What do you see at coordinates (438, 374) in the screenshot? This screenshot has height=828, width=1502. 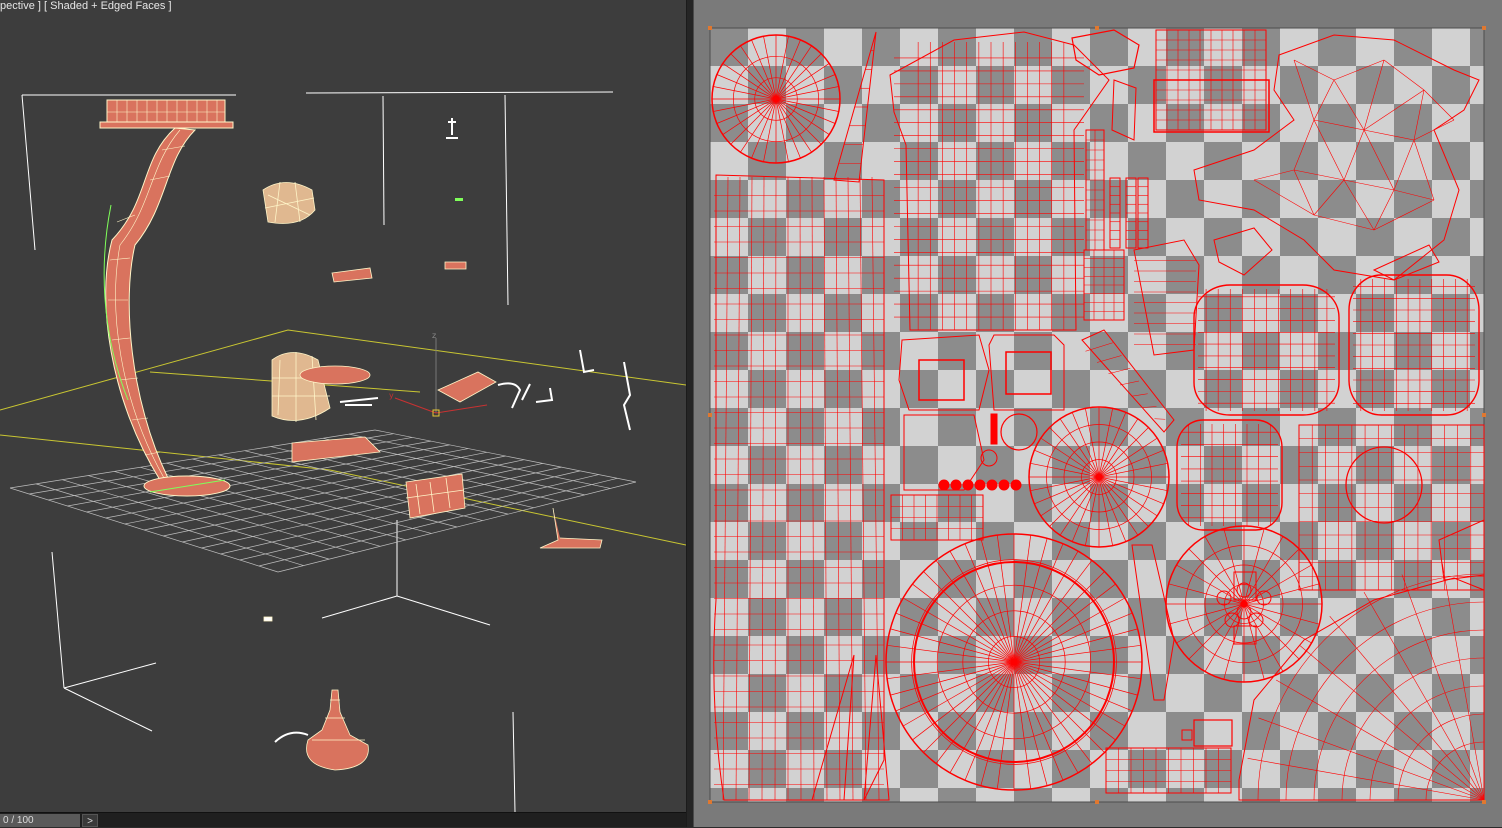 I see `pivot-gizmo-icon: z y` at bounding box center [438, 374].